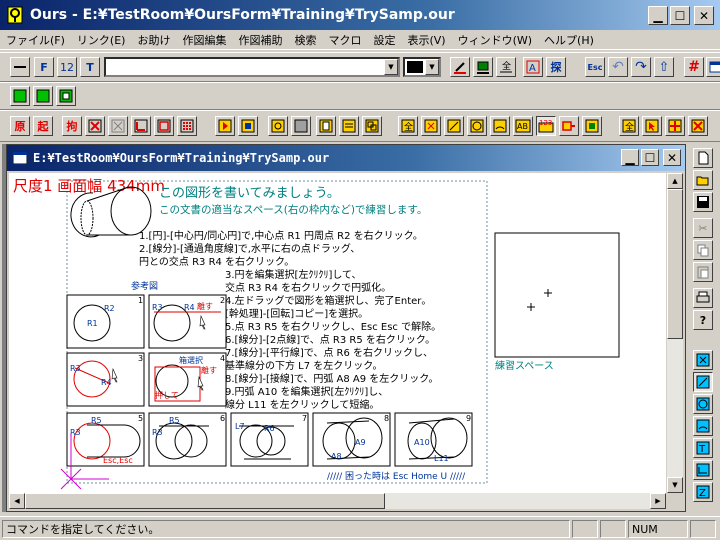  I want to click on scroll-left-button: ◀, so click(17, 501).